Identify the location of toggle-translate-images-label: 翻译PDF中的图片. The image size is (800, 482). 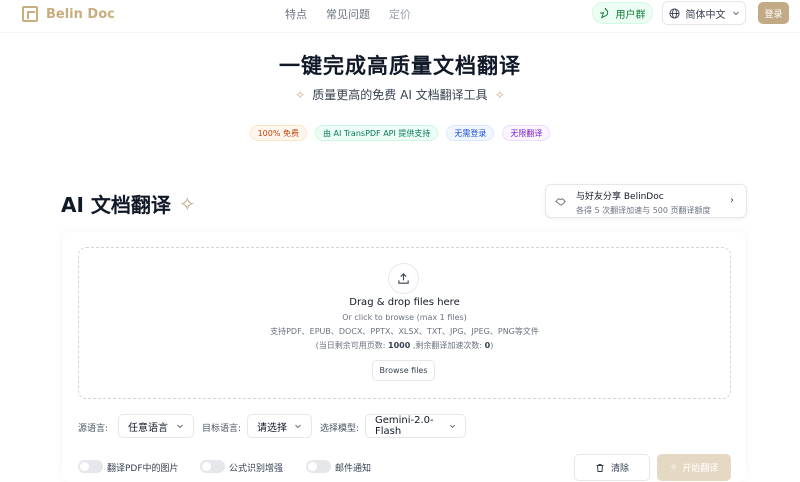
(143, 469).